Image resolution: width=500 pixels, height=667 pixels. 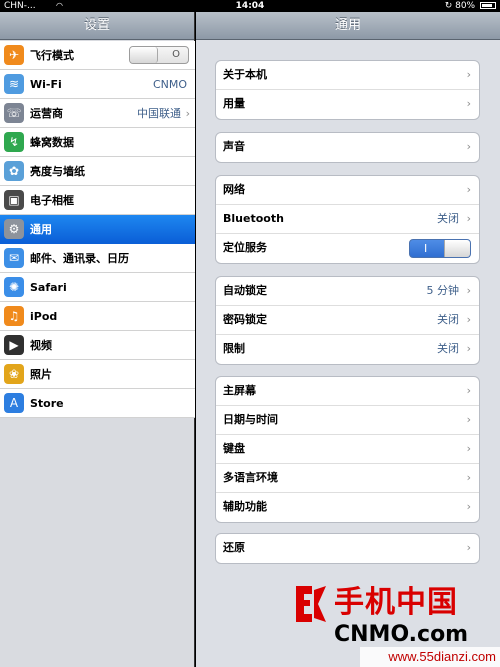 What do you see at coordinates (348, 26) in the screenshot?
I see `panel-title: 通用` at bounding box center [348, 26].